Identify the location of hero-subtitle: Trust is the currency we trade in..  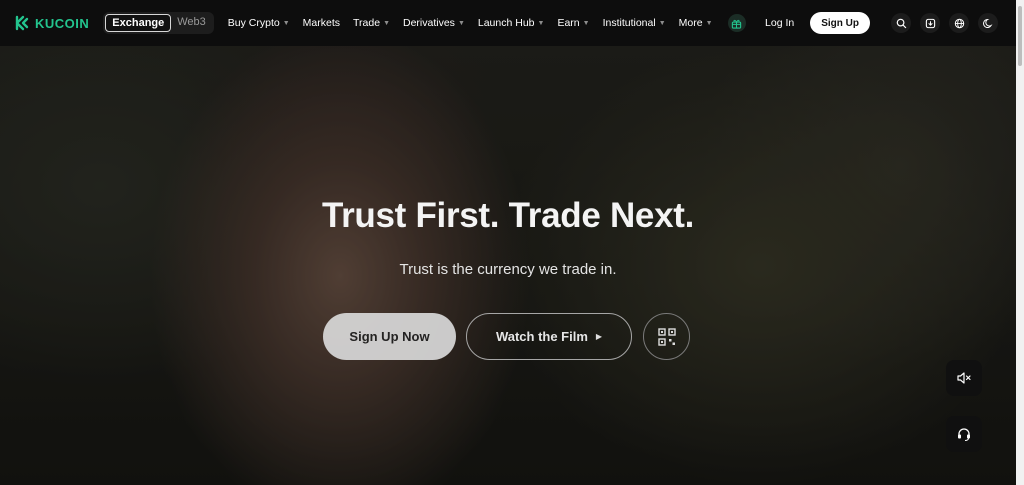
(508, 269).